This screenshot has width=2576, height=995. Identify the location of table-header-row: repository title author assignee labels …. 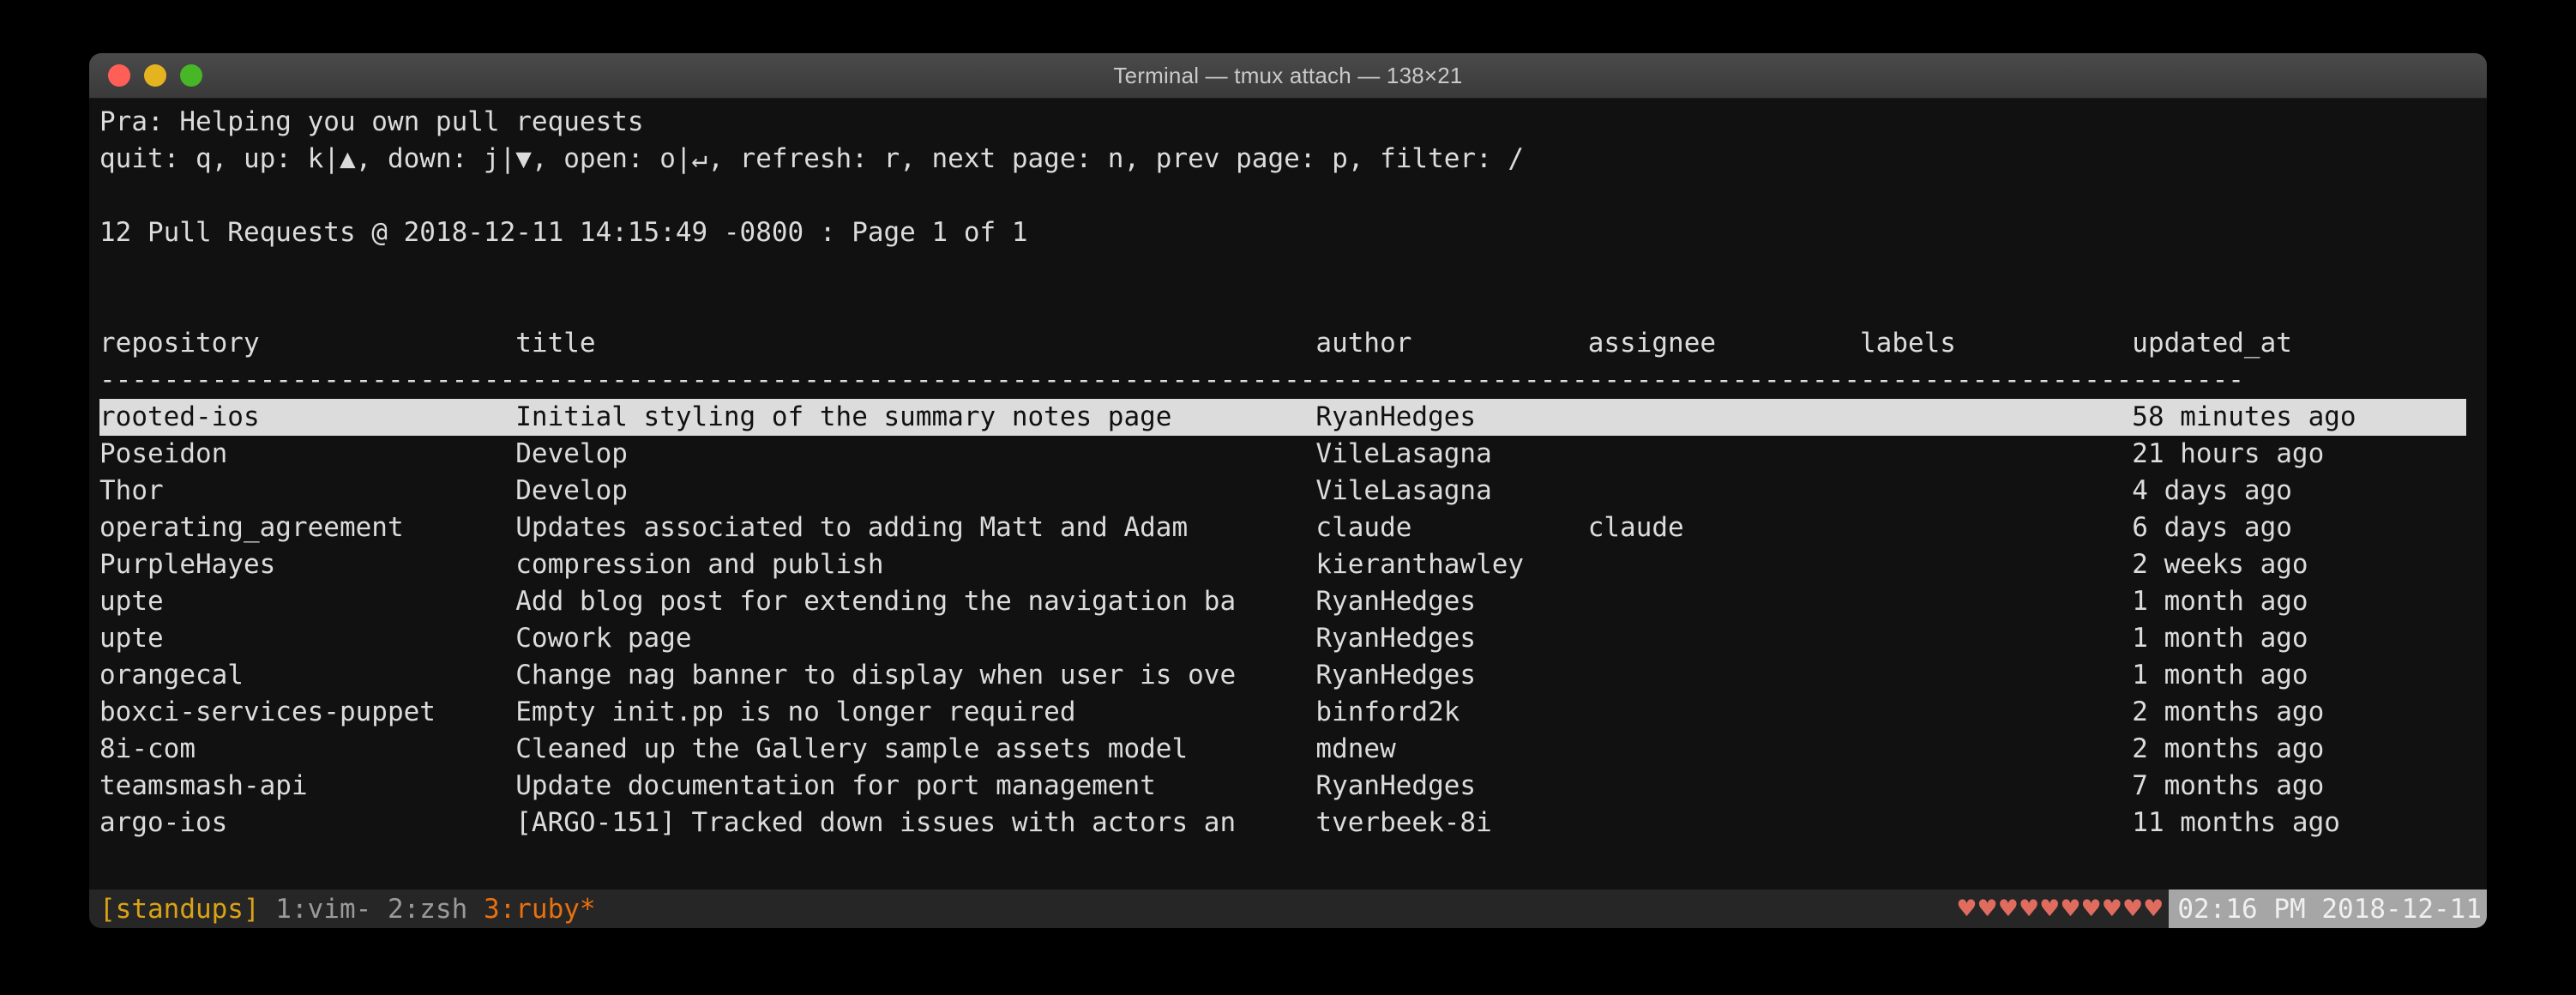
(1195, 343).